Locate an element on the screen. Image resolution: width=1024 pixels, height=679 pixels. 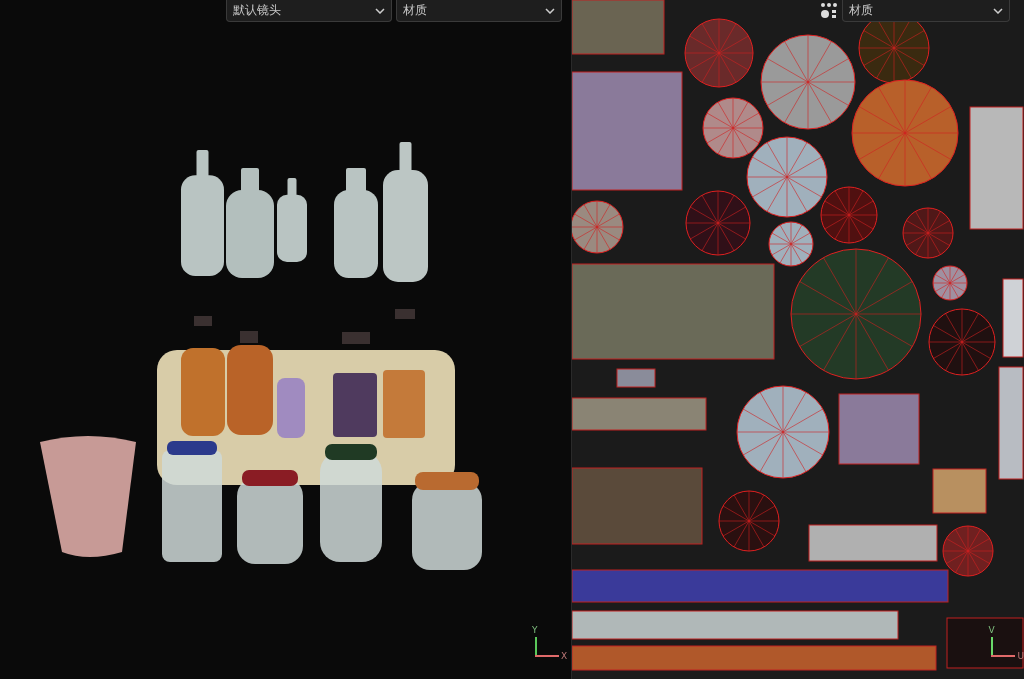
axis-label: Y is located at coordinates (535, 630).